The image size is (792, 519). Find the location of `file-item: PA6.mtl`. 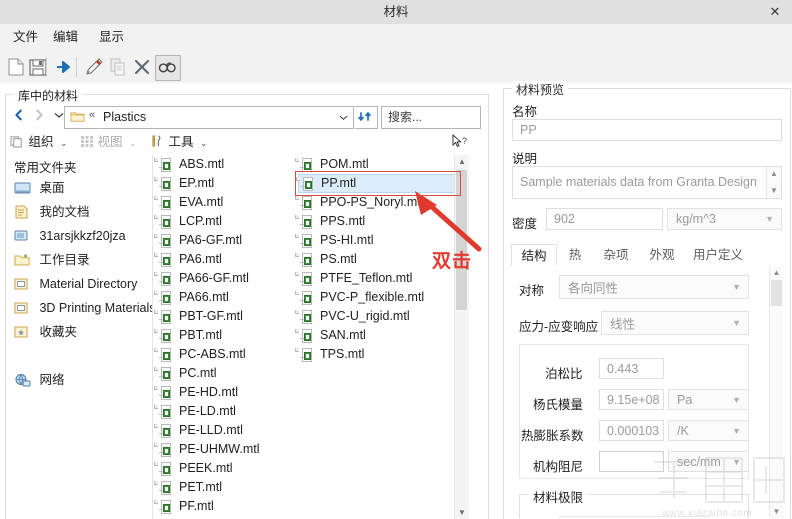

file-item: PA6.mtl is located at coordinates (225, 259).